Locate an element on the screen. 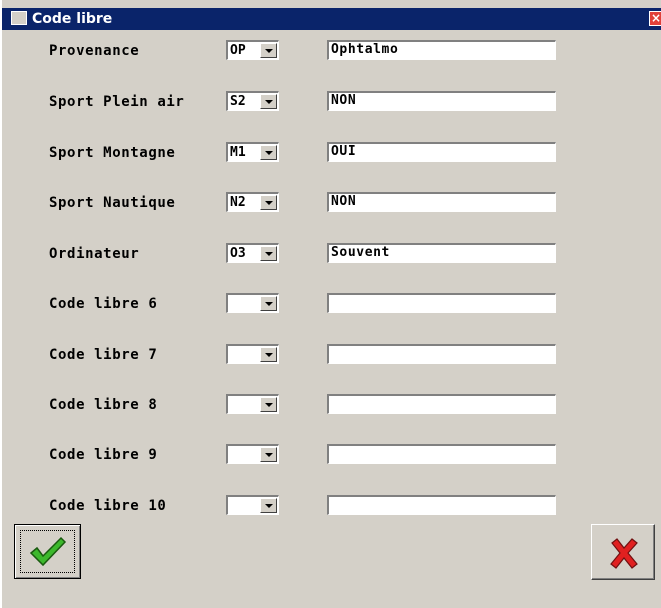  code-select-value: N2 is located at coordinates (238, 202).